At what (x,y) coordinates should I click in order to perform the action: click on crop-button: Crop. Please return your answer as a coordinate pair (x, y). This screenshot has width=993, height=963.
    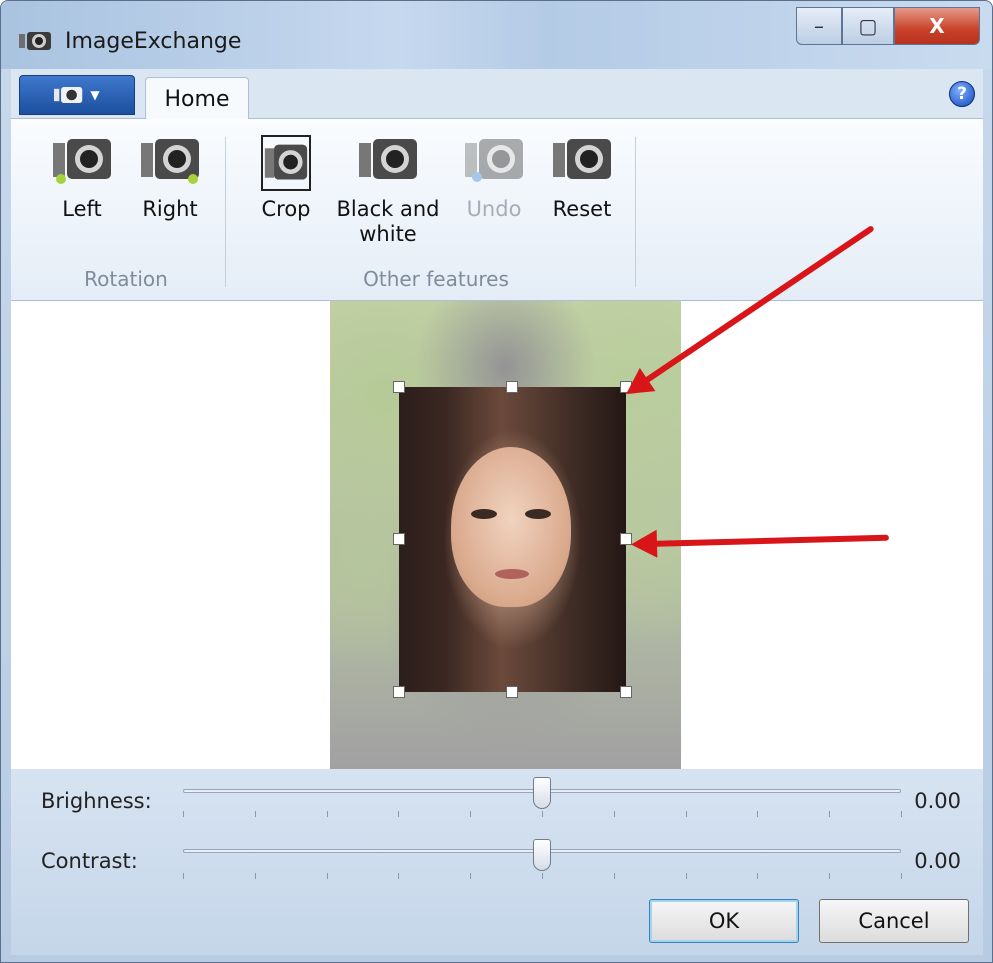
    Looking at the image, I should click on (286, 178).